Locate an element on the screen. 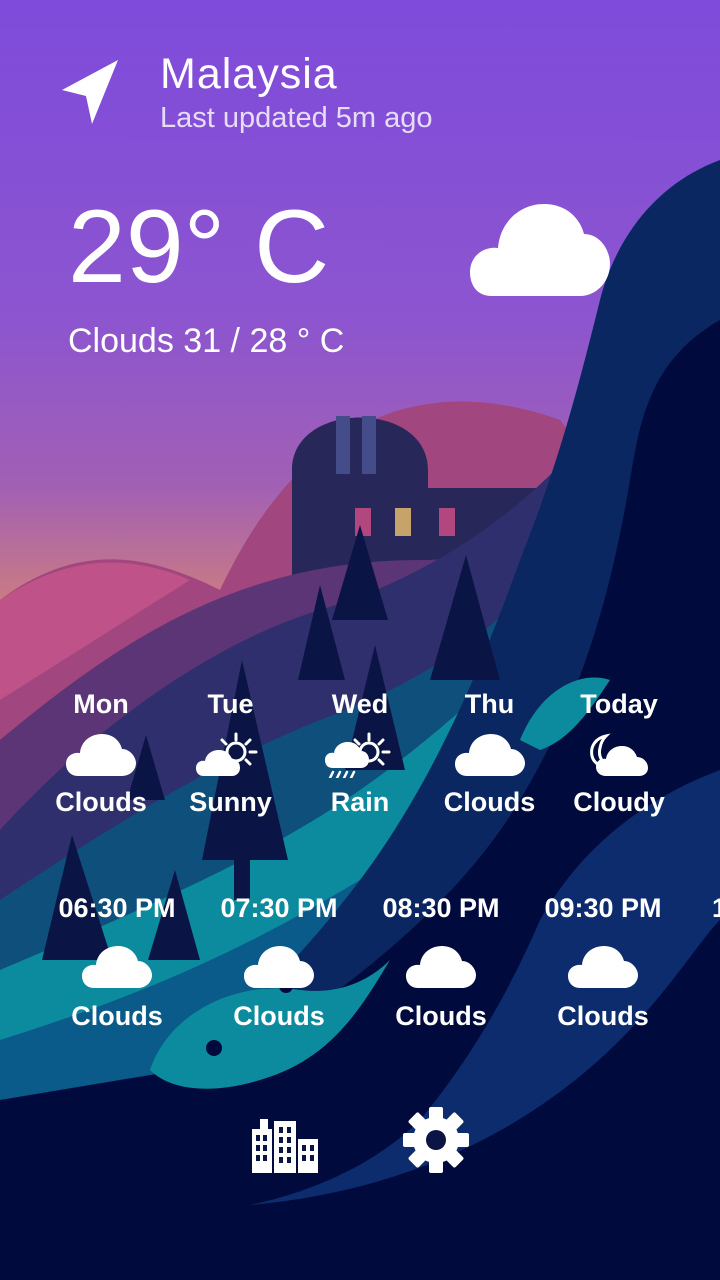  last-updated-text: Last updated 5m ago is located at coordinates (296, 118).